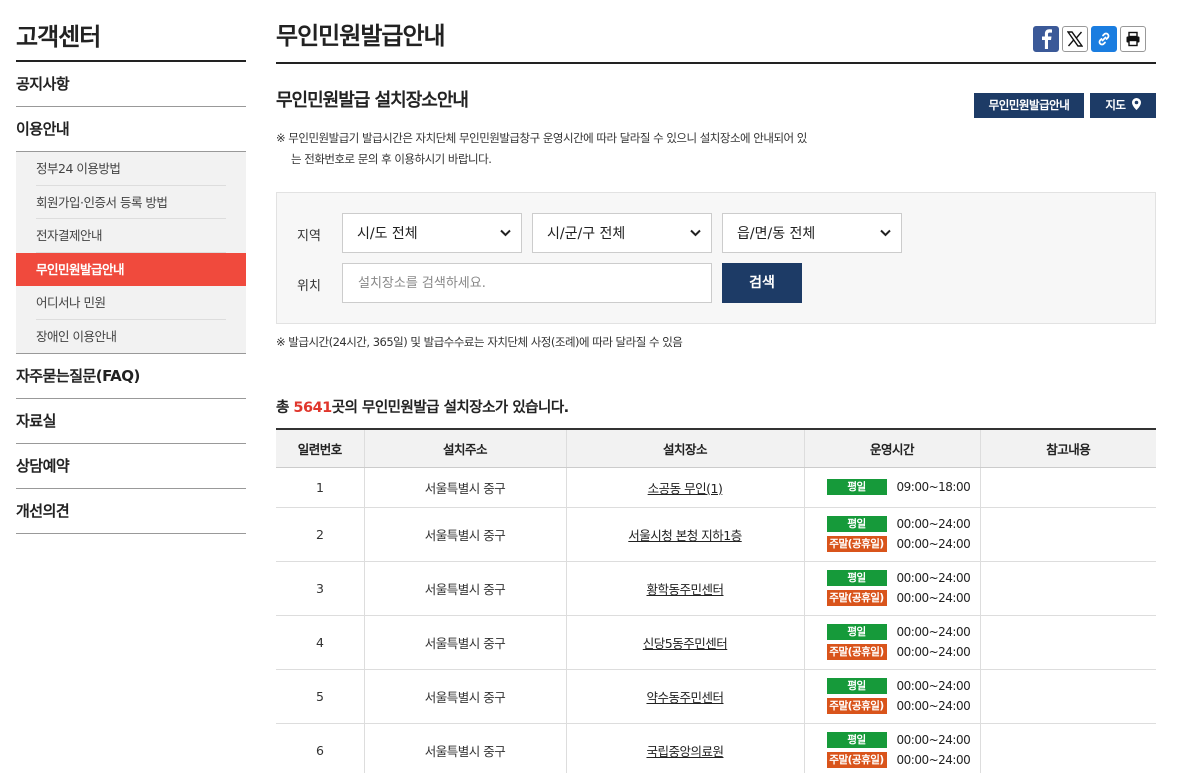 This screenshot has height=773, width=1198. I want to click on place-link: 서울시청 본청 지하1층, so click(685, 535).